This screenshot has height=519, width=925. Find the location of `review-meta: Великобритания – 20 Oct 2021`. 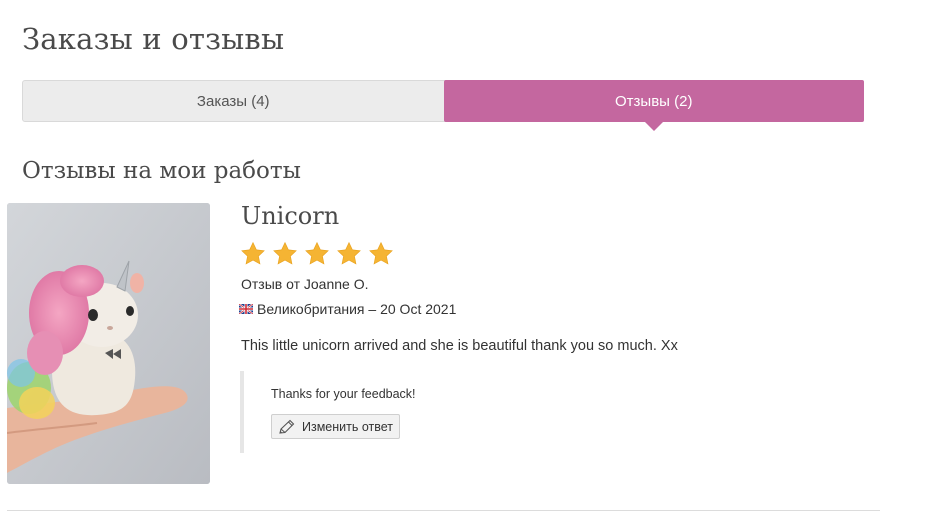

review-meta: Великобритания – 20 Oct 2021 is located at coordinates (347, 309).